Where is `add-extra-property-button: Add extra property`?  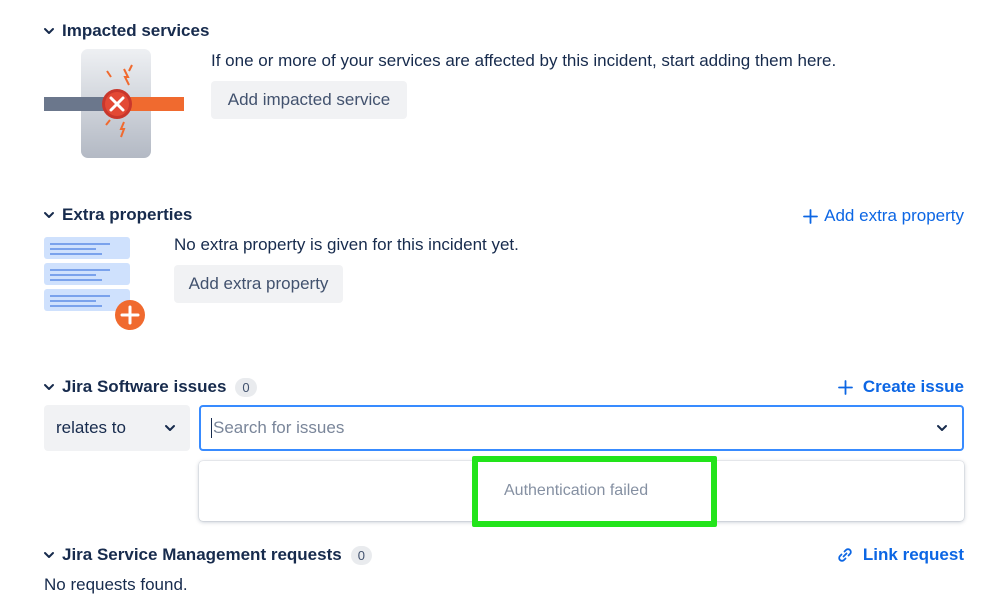 add-extra-property-button: Add extra property is located at coordinates (258, 284).